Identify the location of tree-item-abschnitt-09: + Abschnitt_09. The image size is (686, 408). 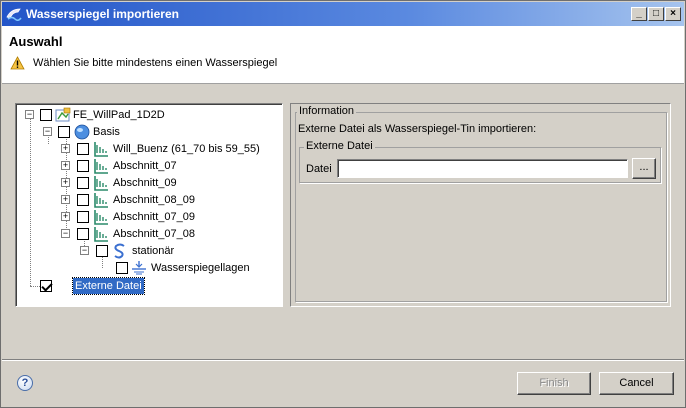
(149, 183).